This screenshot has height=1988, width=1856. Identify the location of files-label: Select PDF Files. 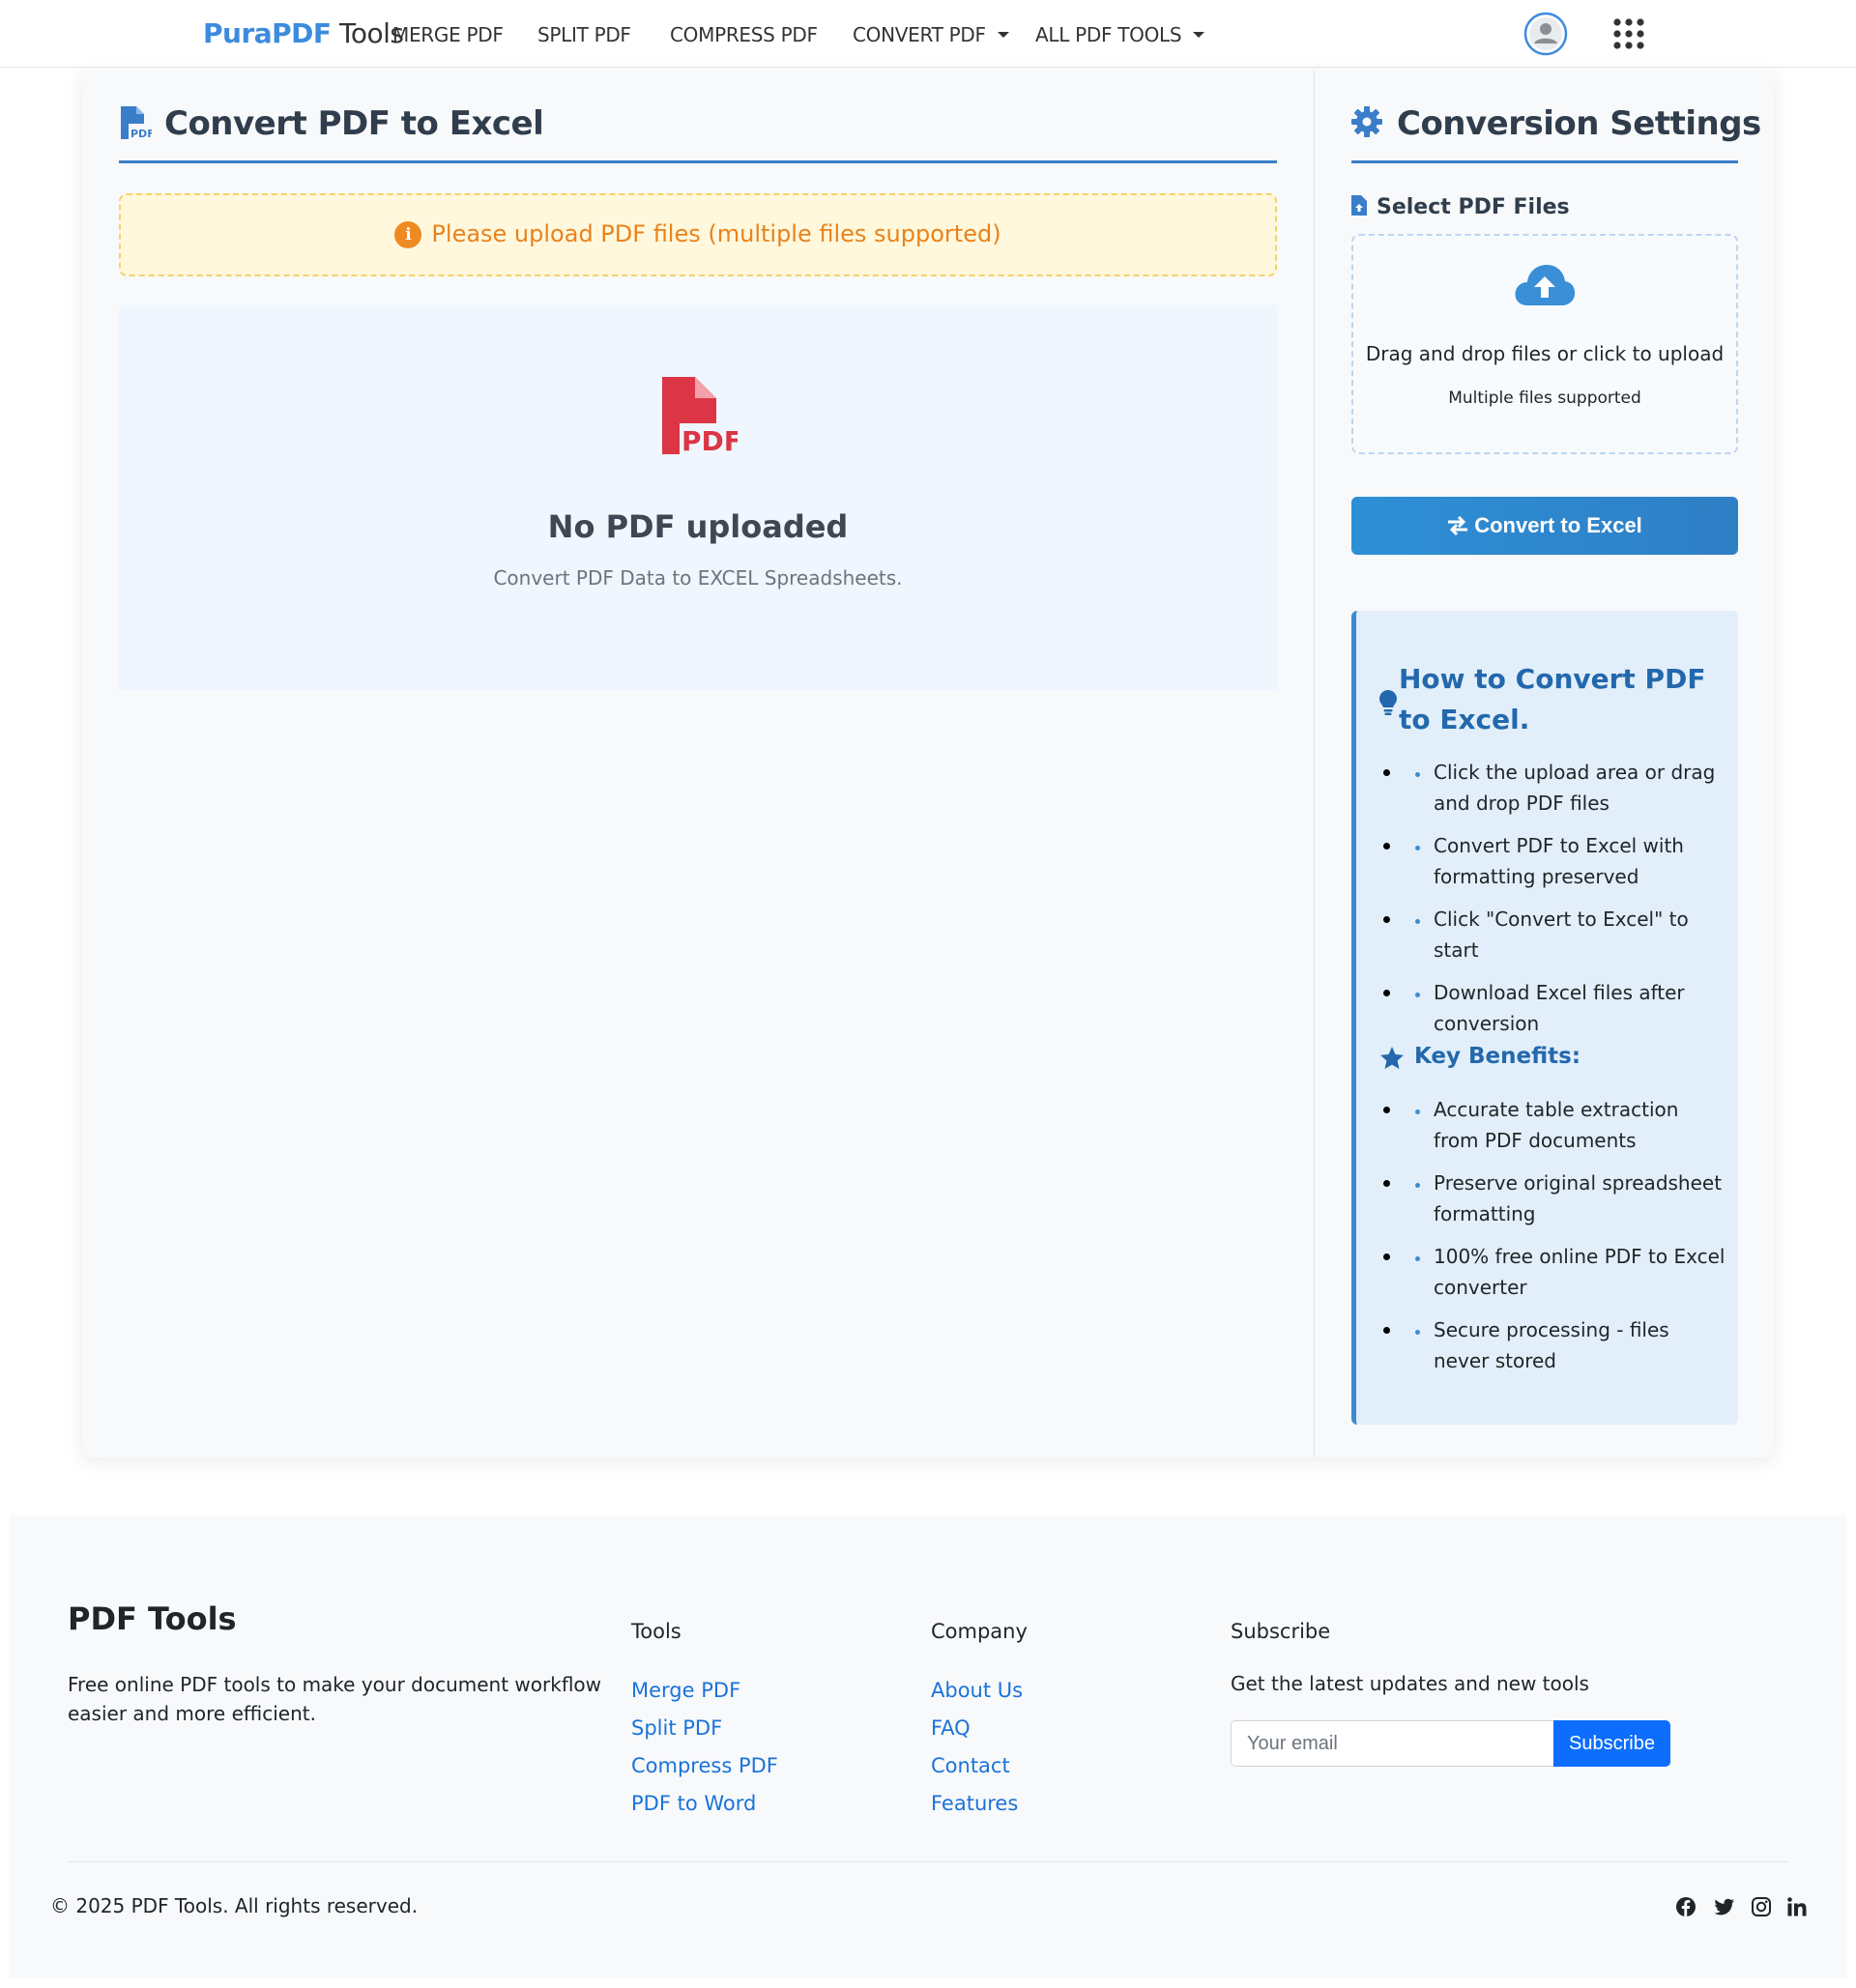
(1473, 207).